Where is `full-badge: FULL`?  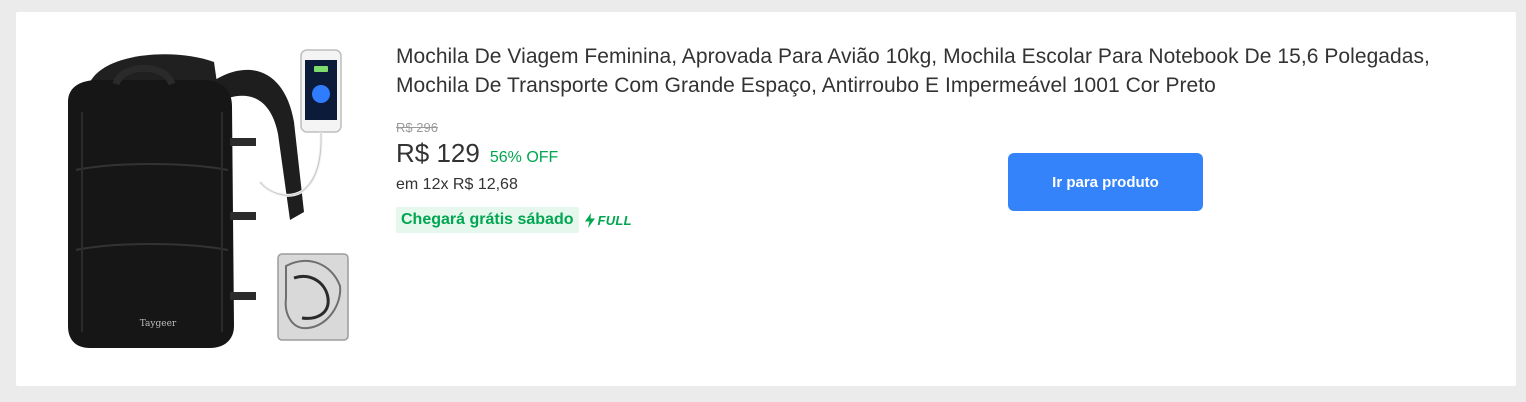
full-badge: FULL is located at coordinates (608, 220).